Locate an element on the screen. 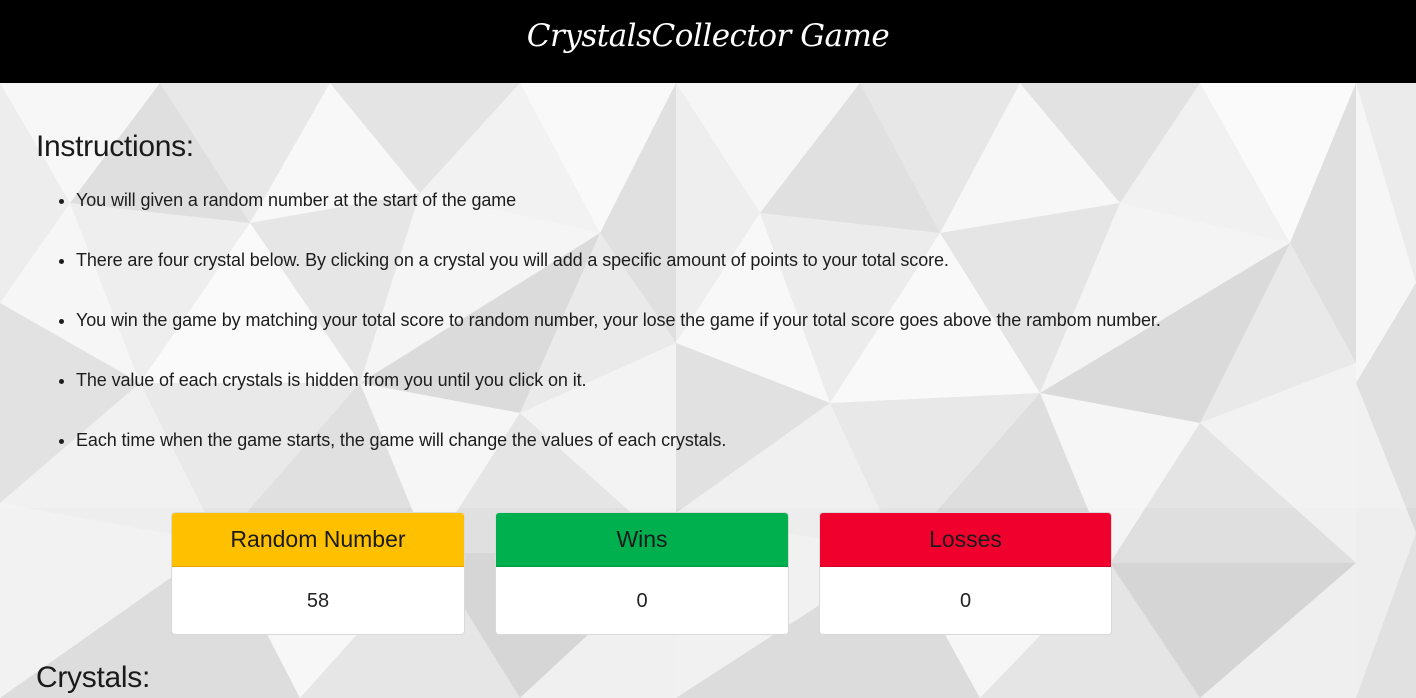 The height and width of the screenshot is (698, 1416). header-bar: CrystalsCollector Game is located at coordinates (708, 41).